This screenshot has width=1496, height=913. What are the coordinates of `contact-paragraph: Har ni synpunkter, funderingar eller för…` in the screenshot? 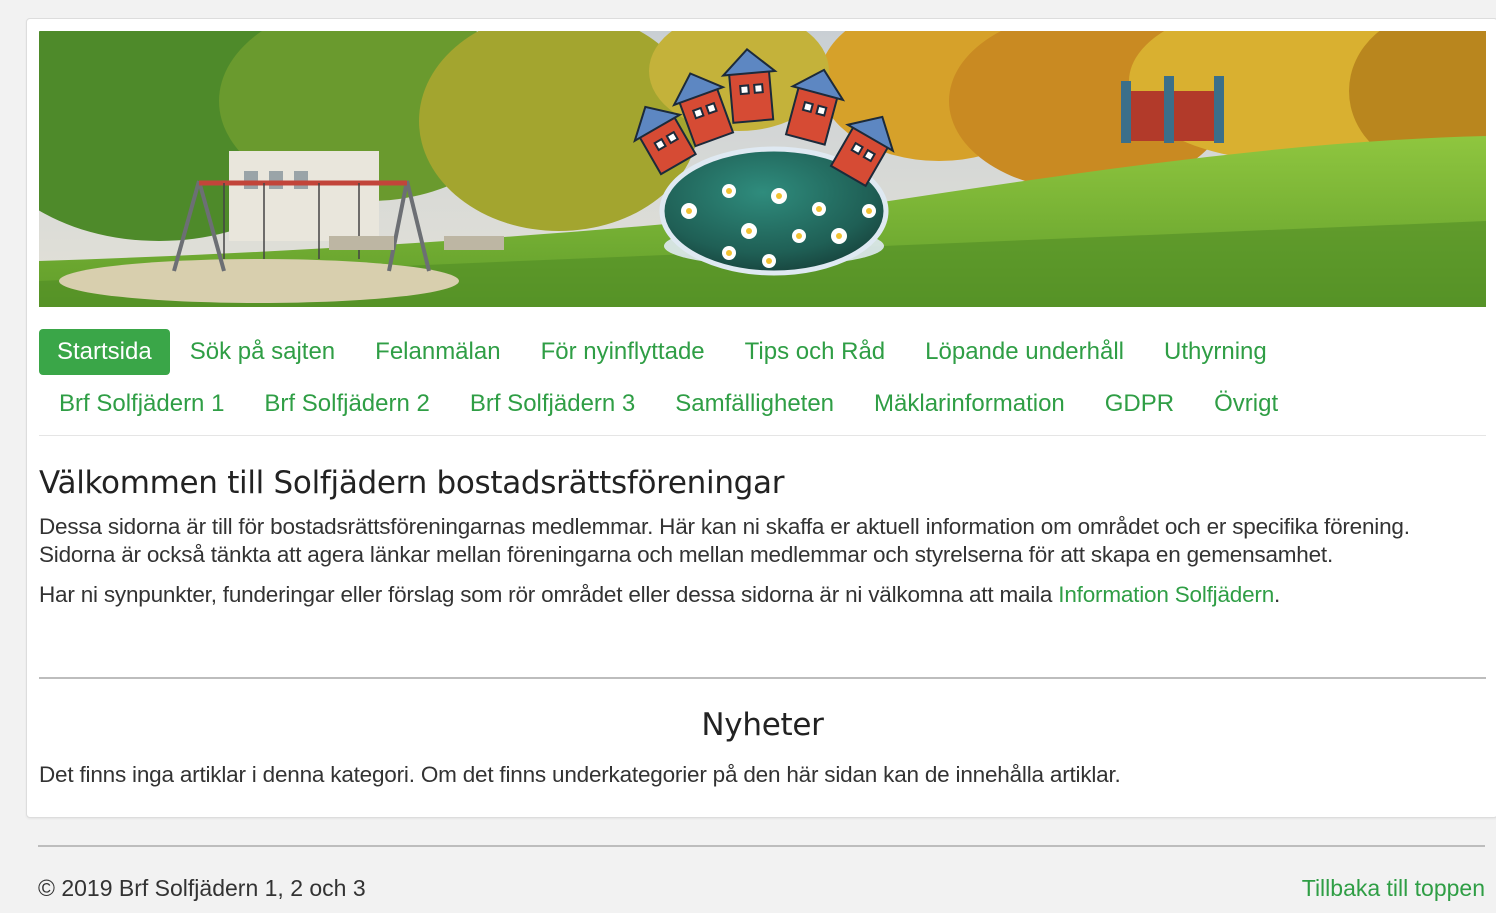 It's located at (762, 595).